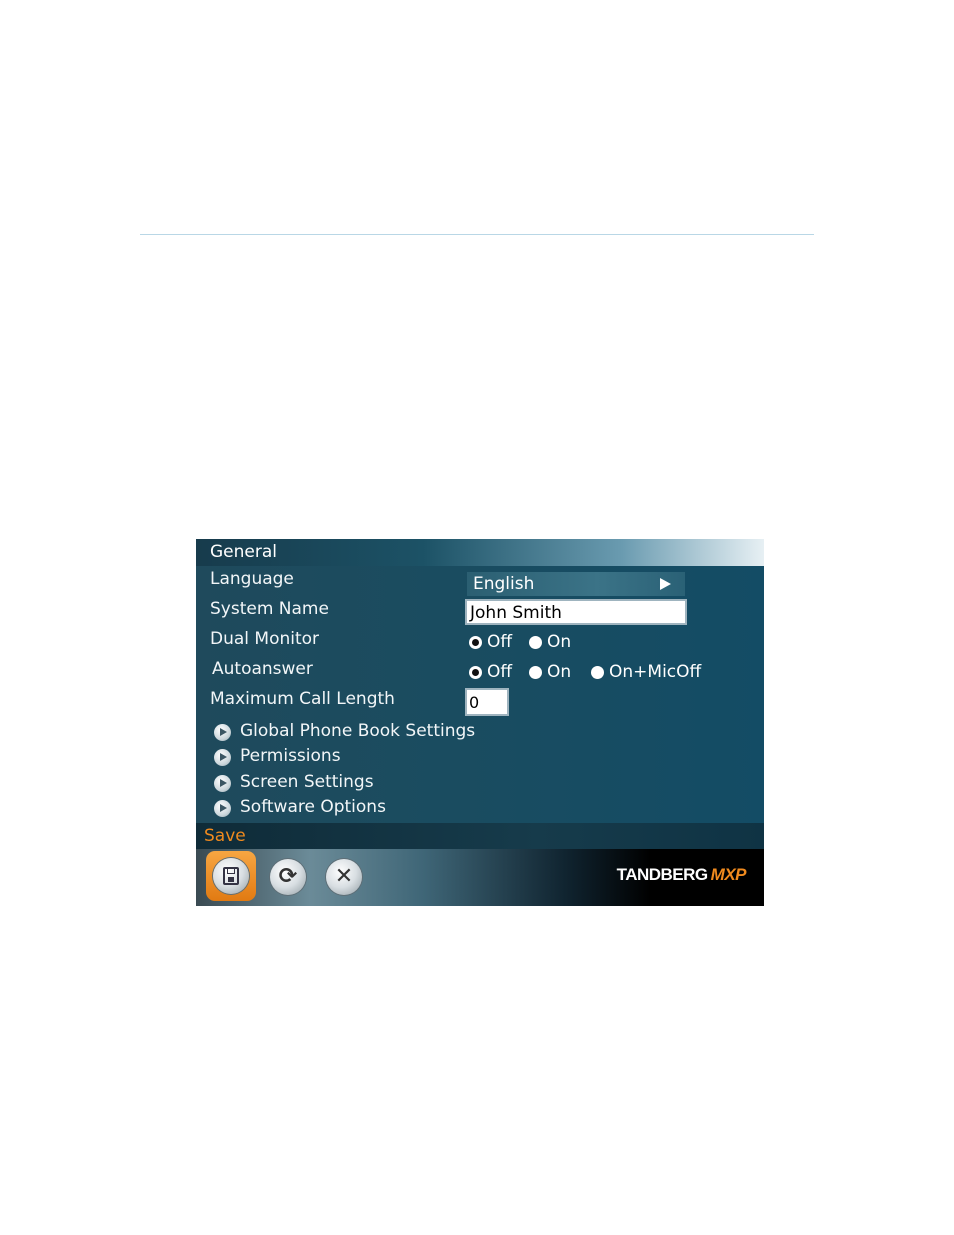 The image size is (954, 1235). I want to click on brand-logo: TANDBERG MXP, so click(681, 875).